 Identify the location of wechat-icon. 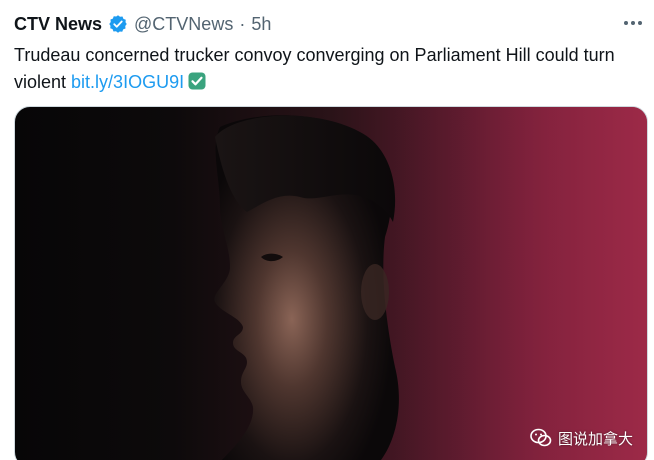
(541, 438).